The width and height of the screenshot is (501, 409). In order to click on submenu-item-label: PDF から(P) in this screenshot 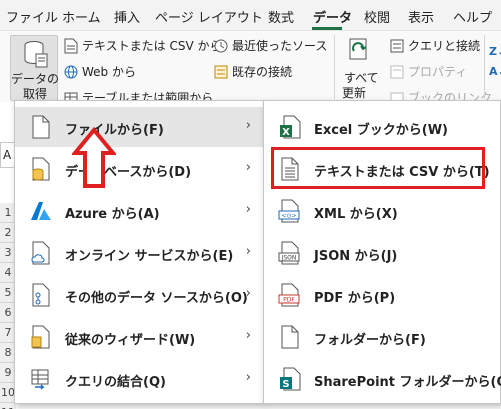, I will do `click(355, 298)`.